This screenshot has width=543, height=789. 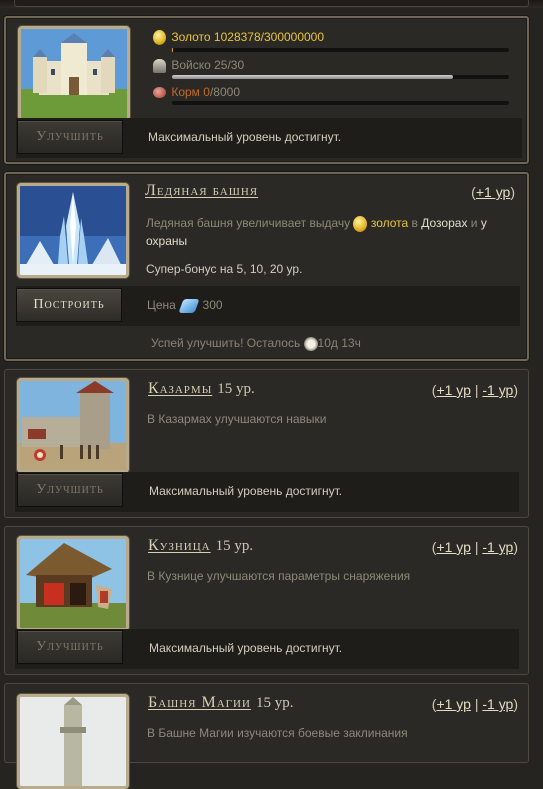 I want to click on magic-tower-title-text: Башня Магии, so click(x=199, y=702).